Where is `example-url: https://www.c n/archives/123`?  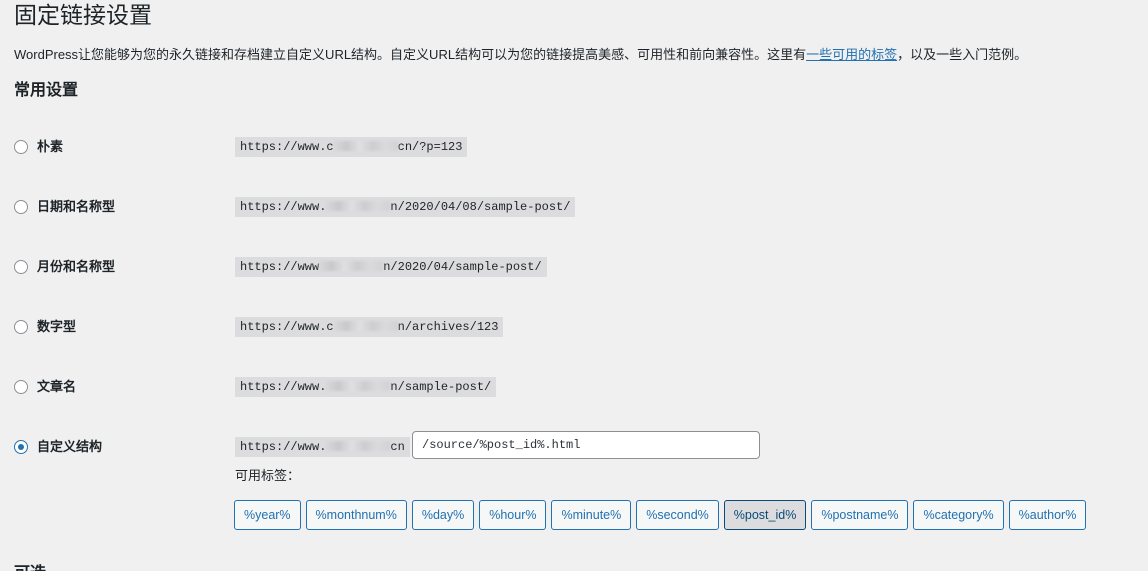 example-url: https://www.c n/archives/123 is located at coordinates (369, 327).